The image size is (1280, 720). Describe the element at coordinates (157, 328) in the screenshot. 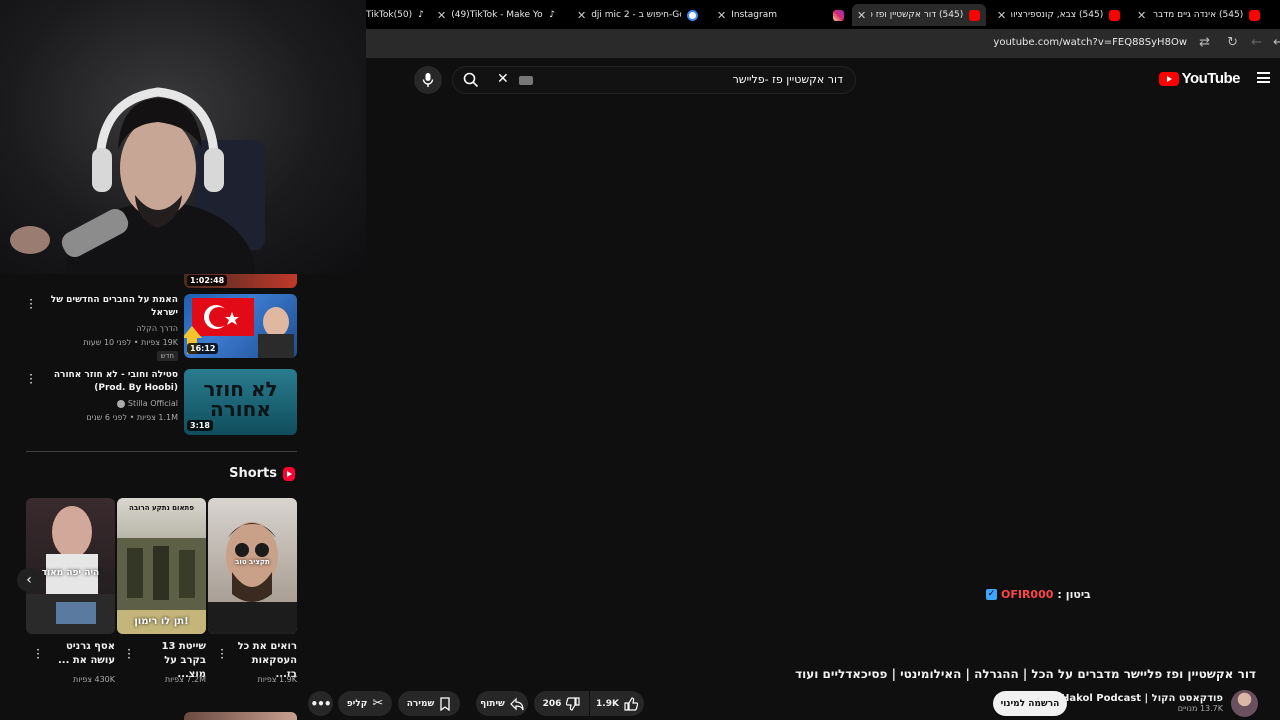

I see `video-channel: הדרך הקלה` at that location.